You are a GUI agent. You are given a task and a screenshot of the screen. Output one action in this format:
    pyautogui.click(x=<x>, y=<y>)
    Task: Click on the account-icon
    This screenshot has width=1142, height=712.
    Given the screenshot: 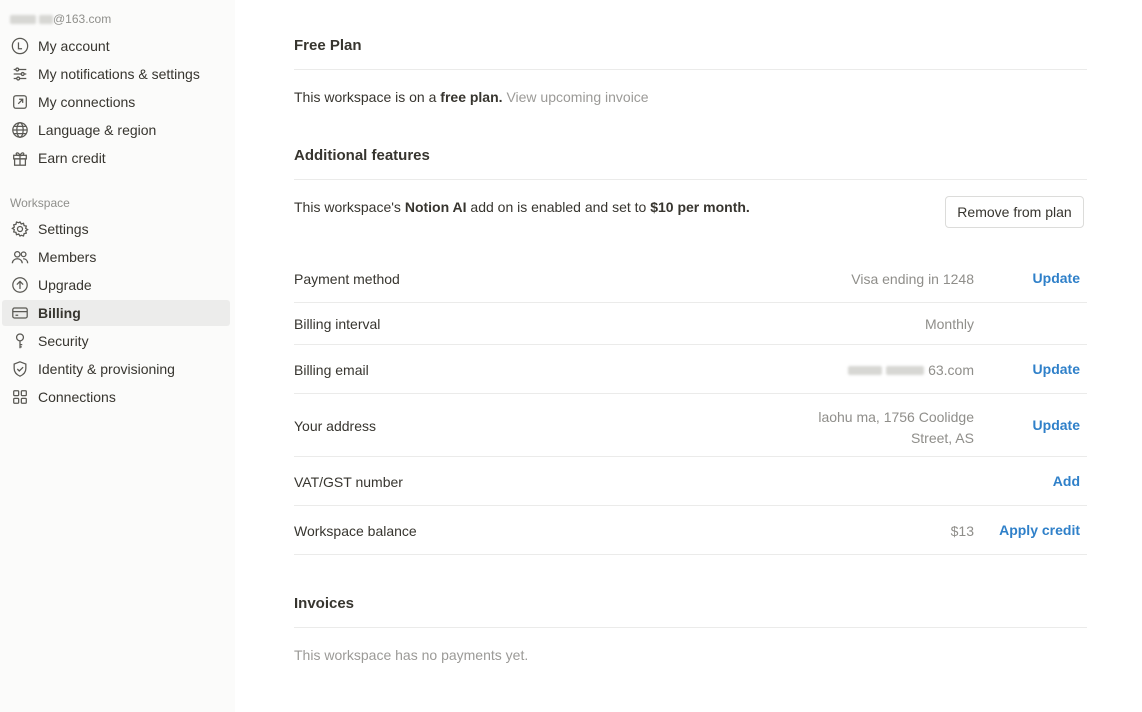 What is the action you would take?
    pyautogui.click(x=20, y=46)
    